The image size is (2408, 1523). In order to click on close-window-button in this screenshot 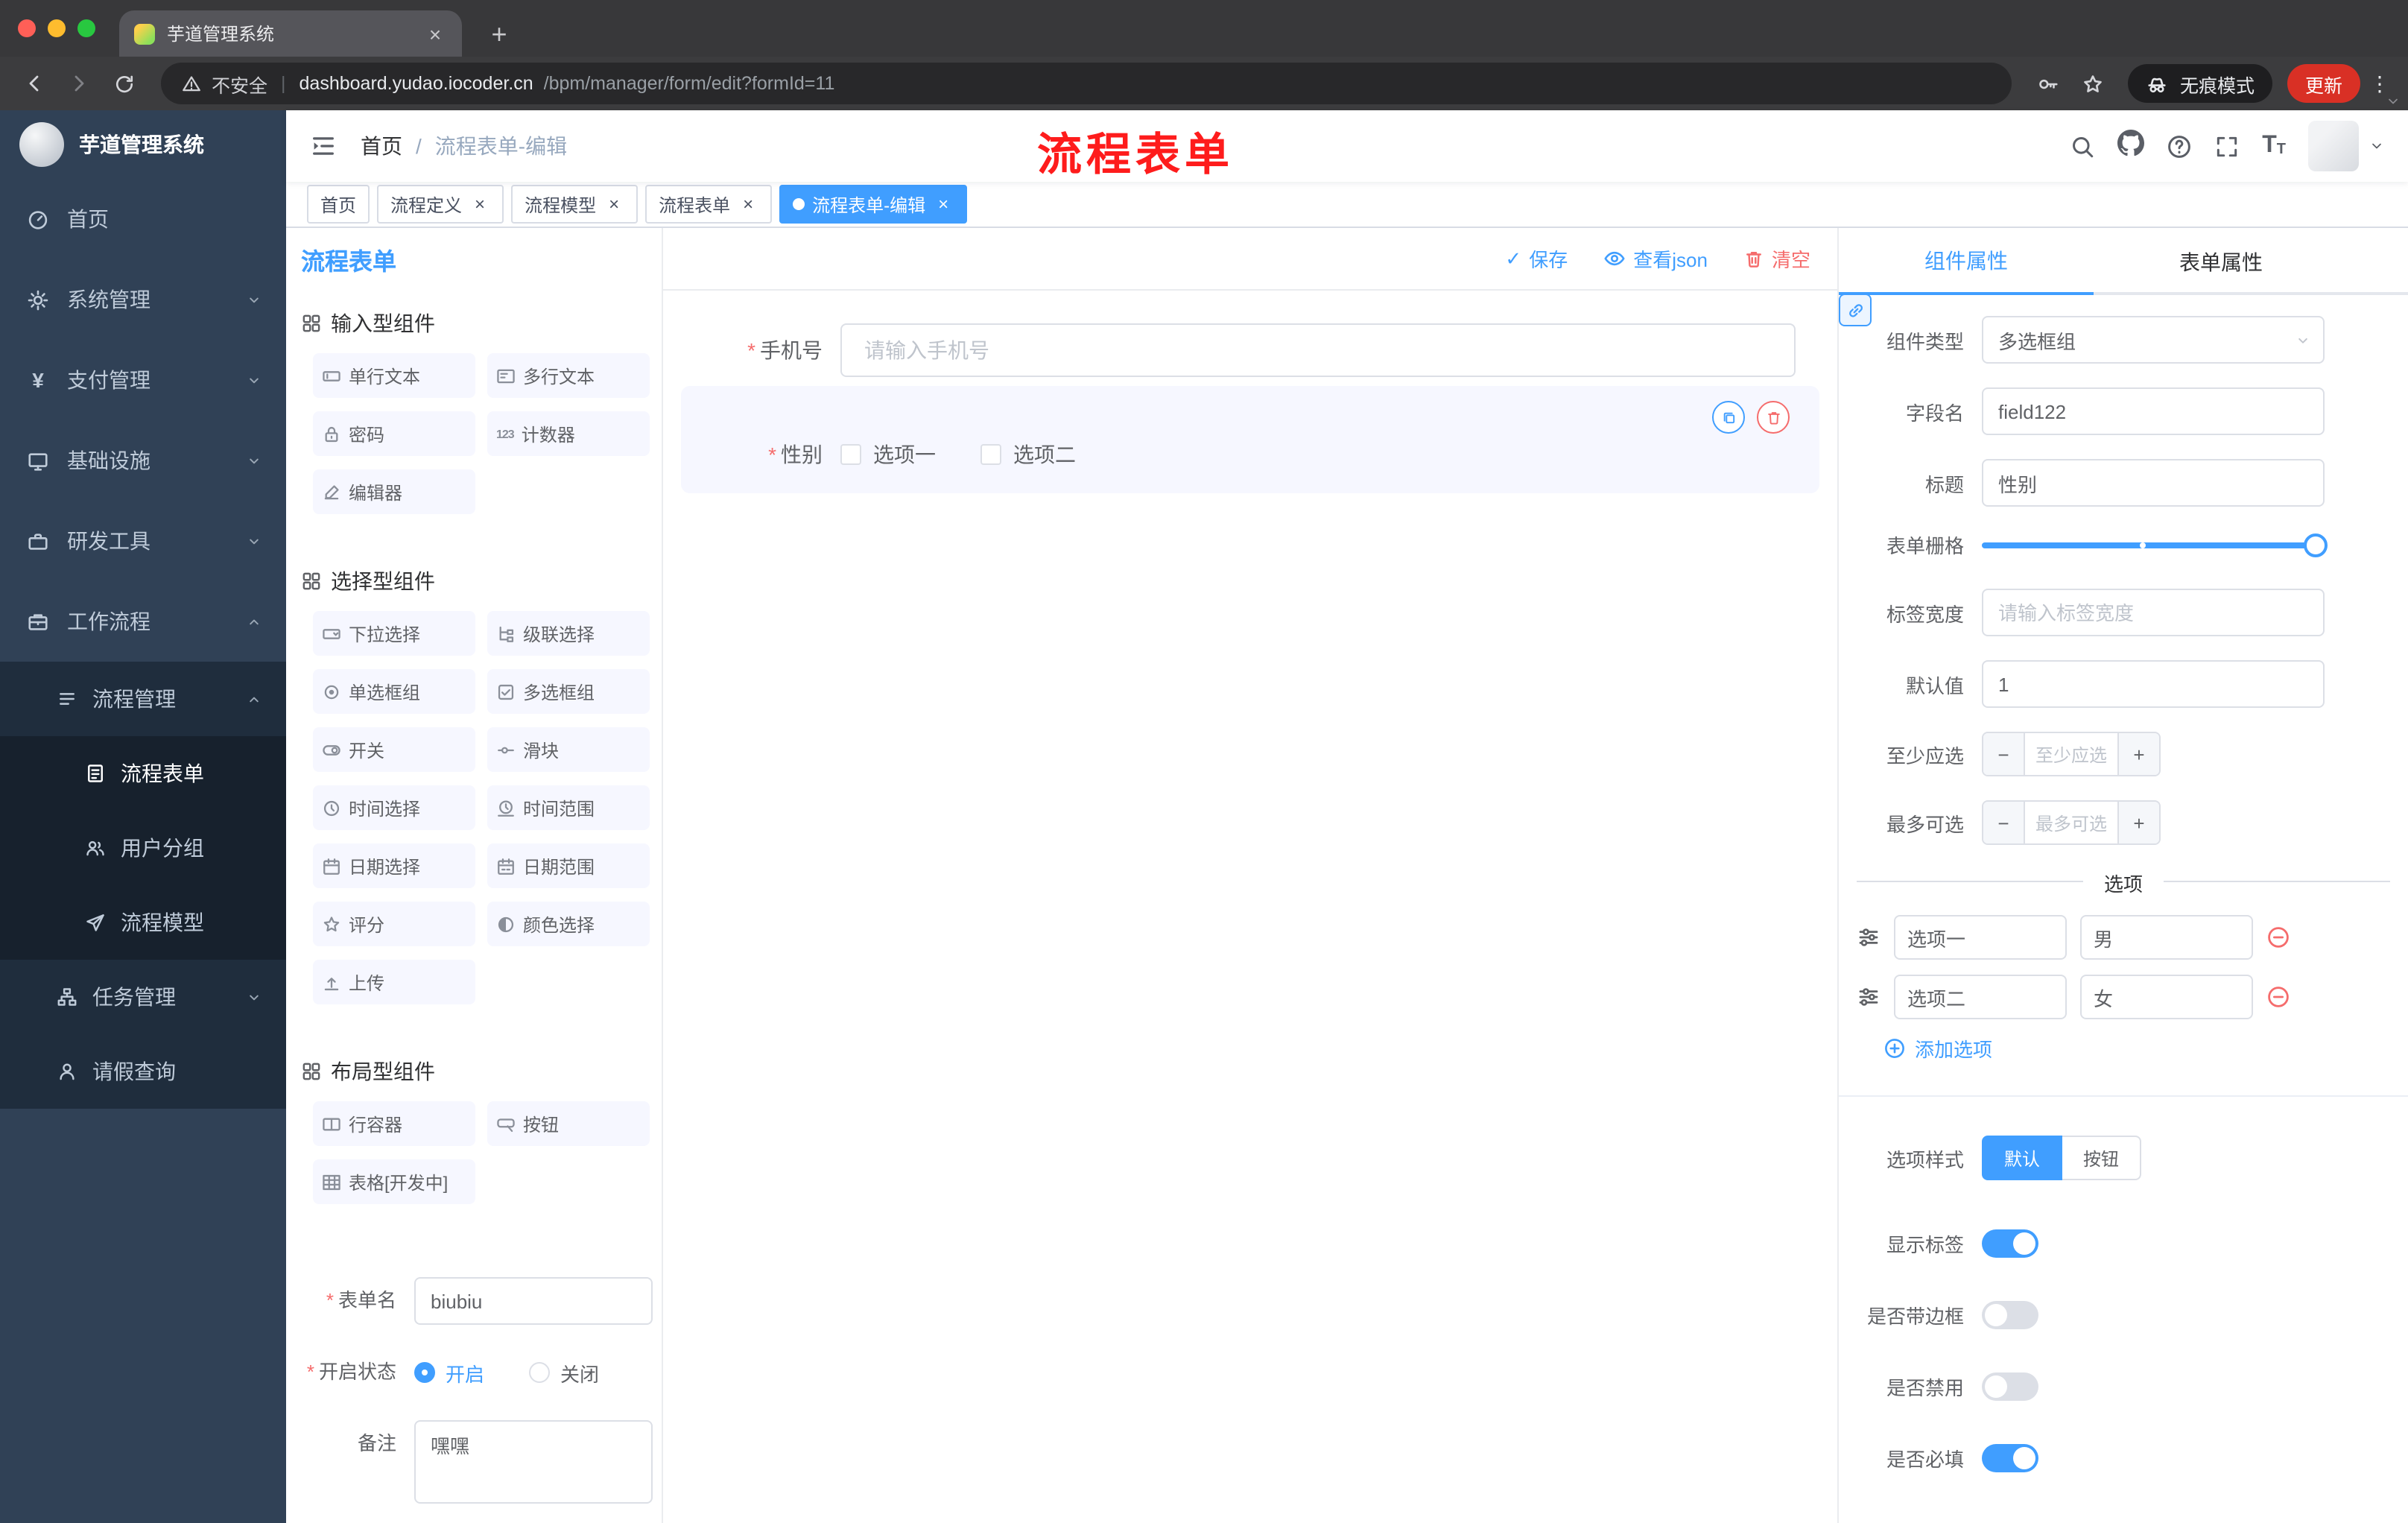, I will do `click(27, 28)`.